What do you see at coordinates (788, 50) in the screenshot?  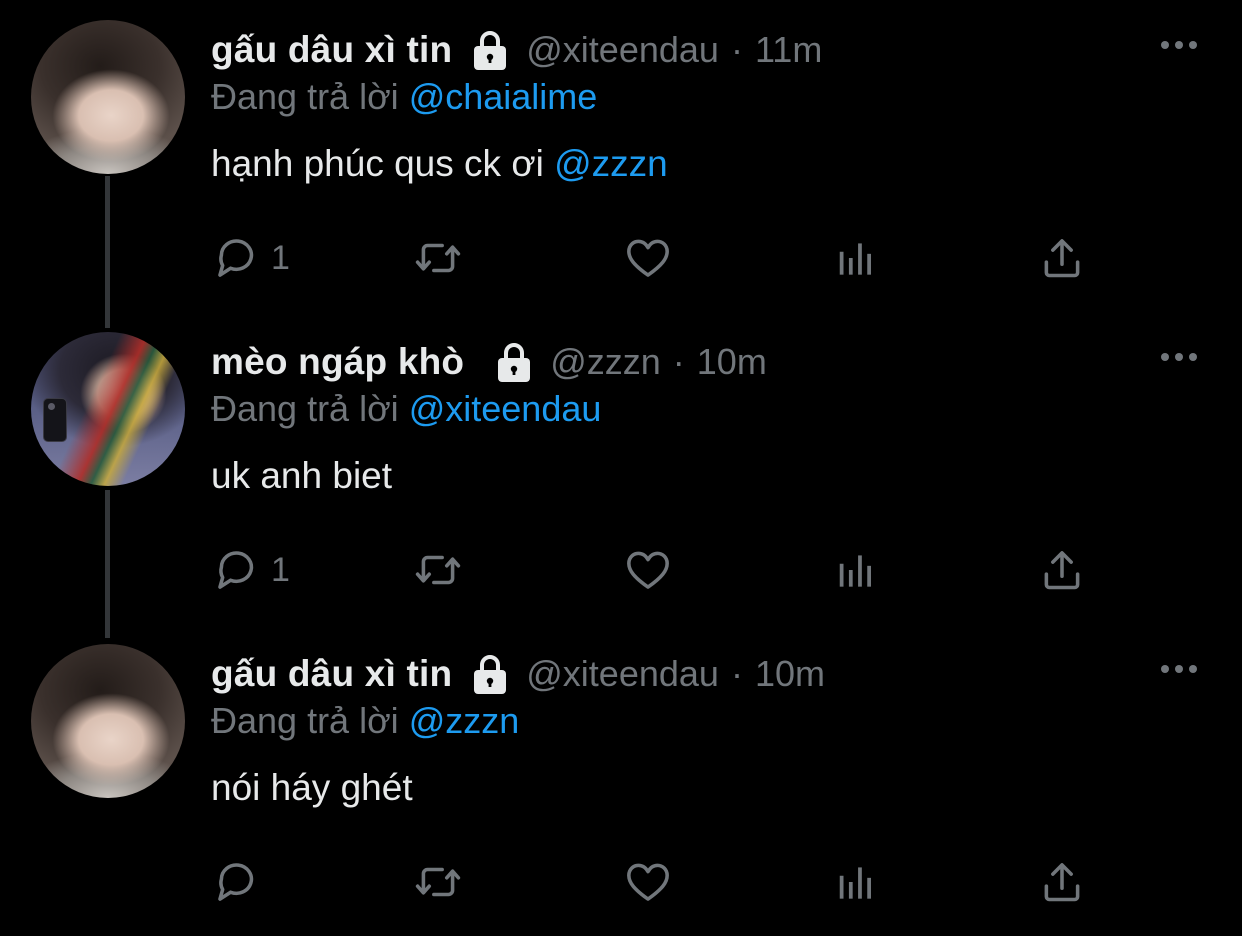 I see `timestamp: 11m` at bounding box center [788, 50].